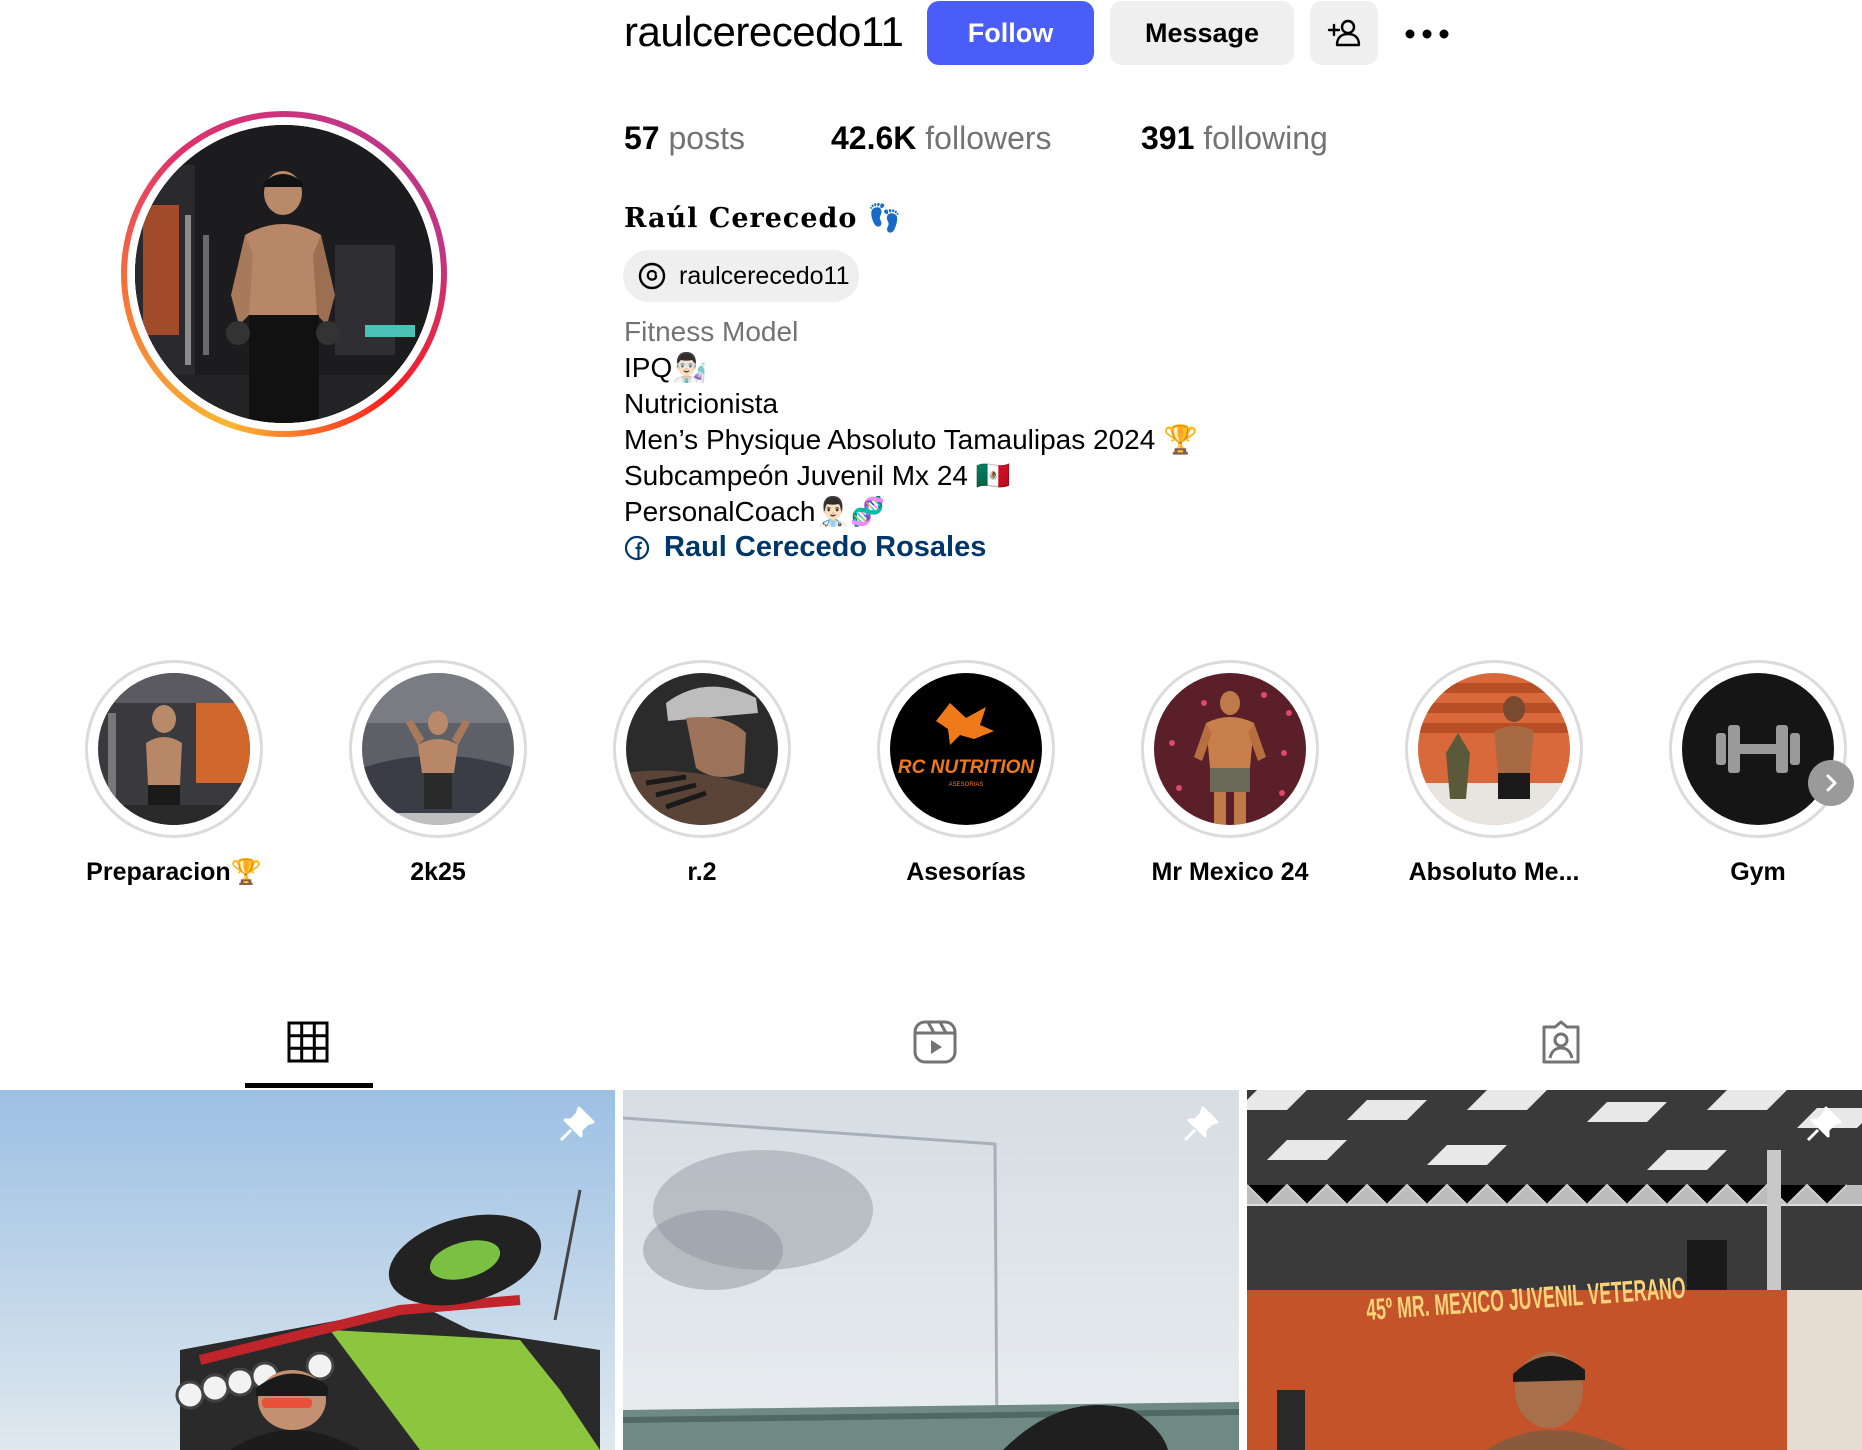 The width and height of the screenshot is (1862, 1450). What do you see at coordinates (666, 367) in the screenshot?
I see `bio-line: IPQ👨🏻‍🔬` at bounding box center [666, 367].